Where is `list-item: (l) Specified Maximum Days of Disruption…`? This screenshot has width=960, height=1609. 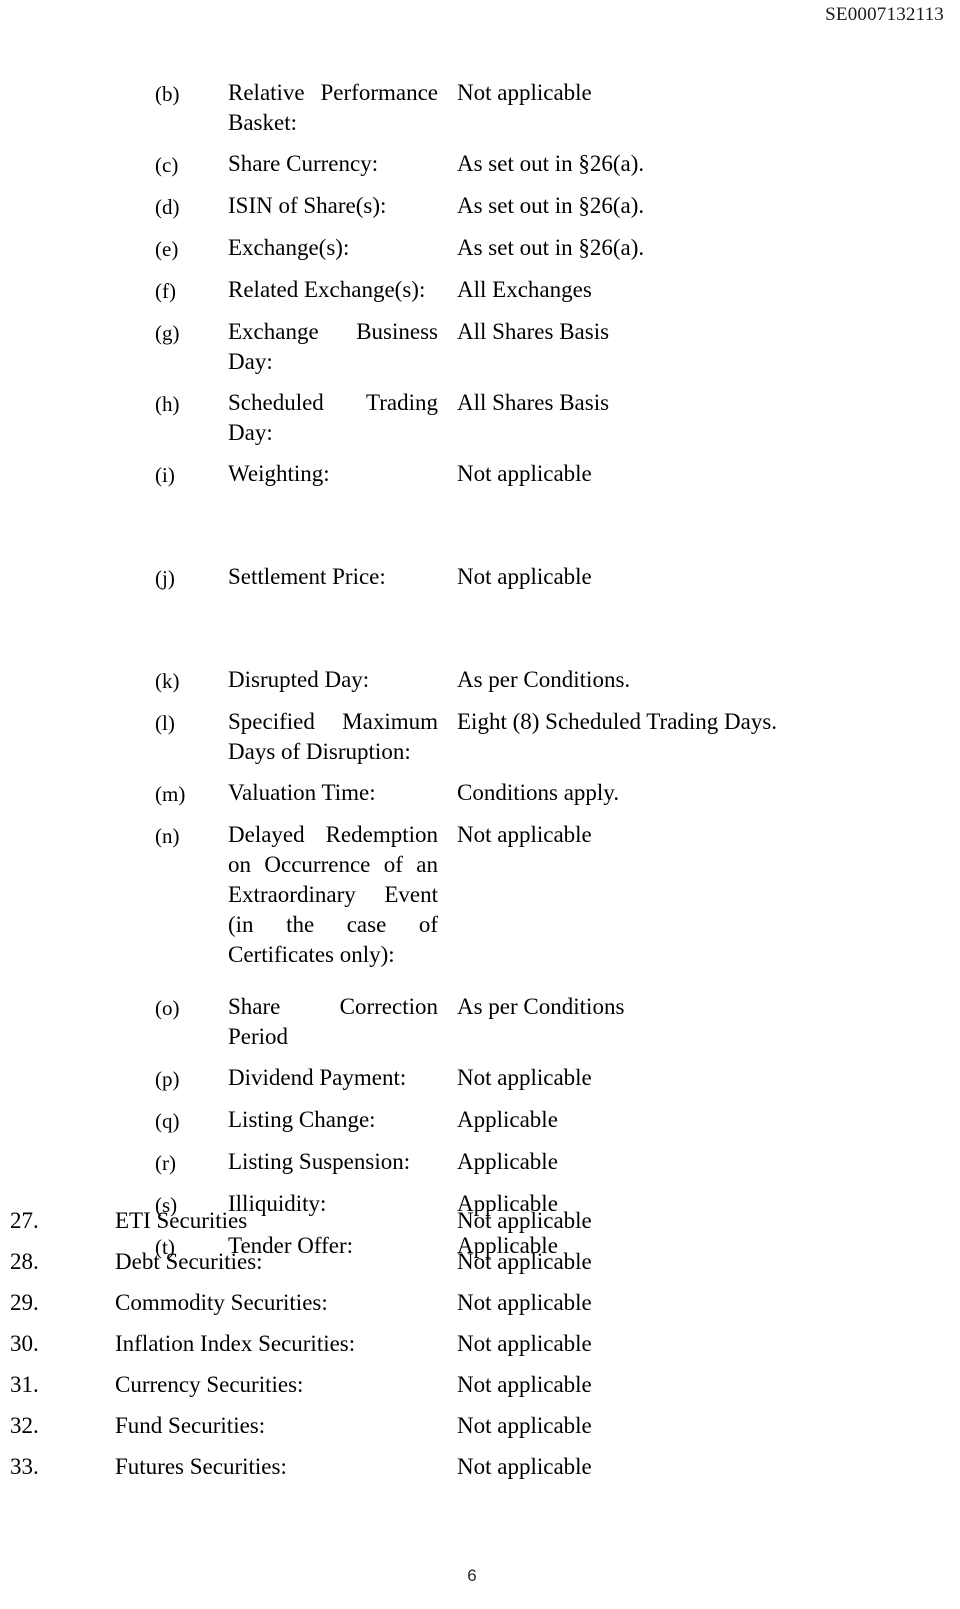
list-item: (l) Specified Maximum Days of Disruption… is located at coordinates (480, 737).